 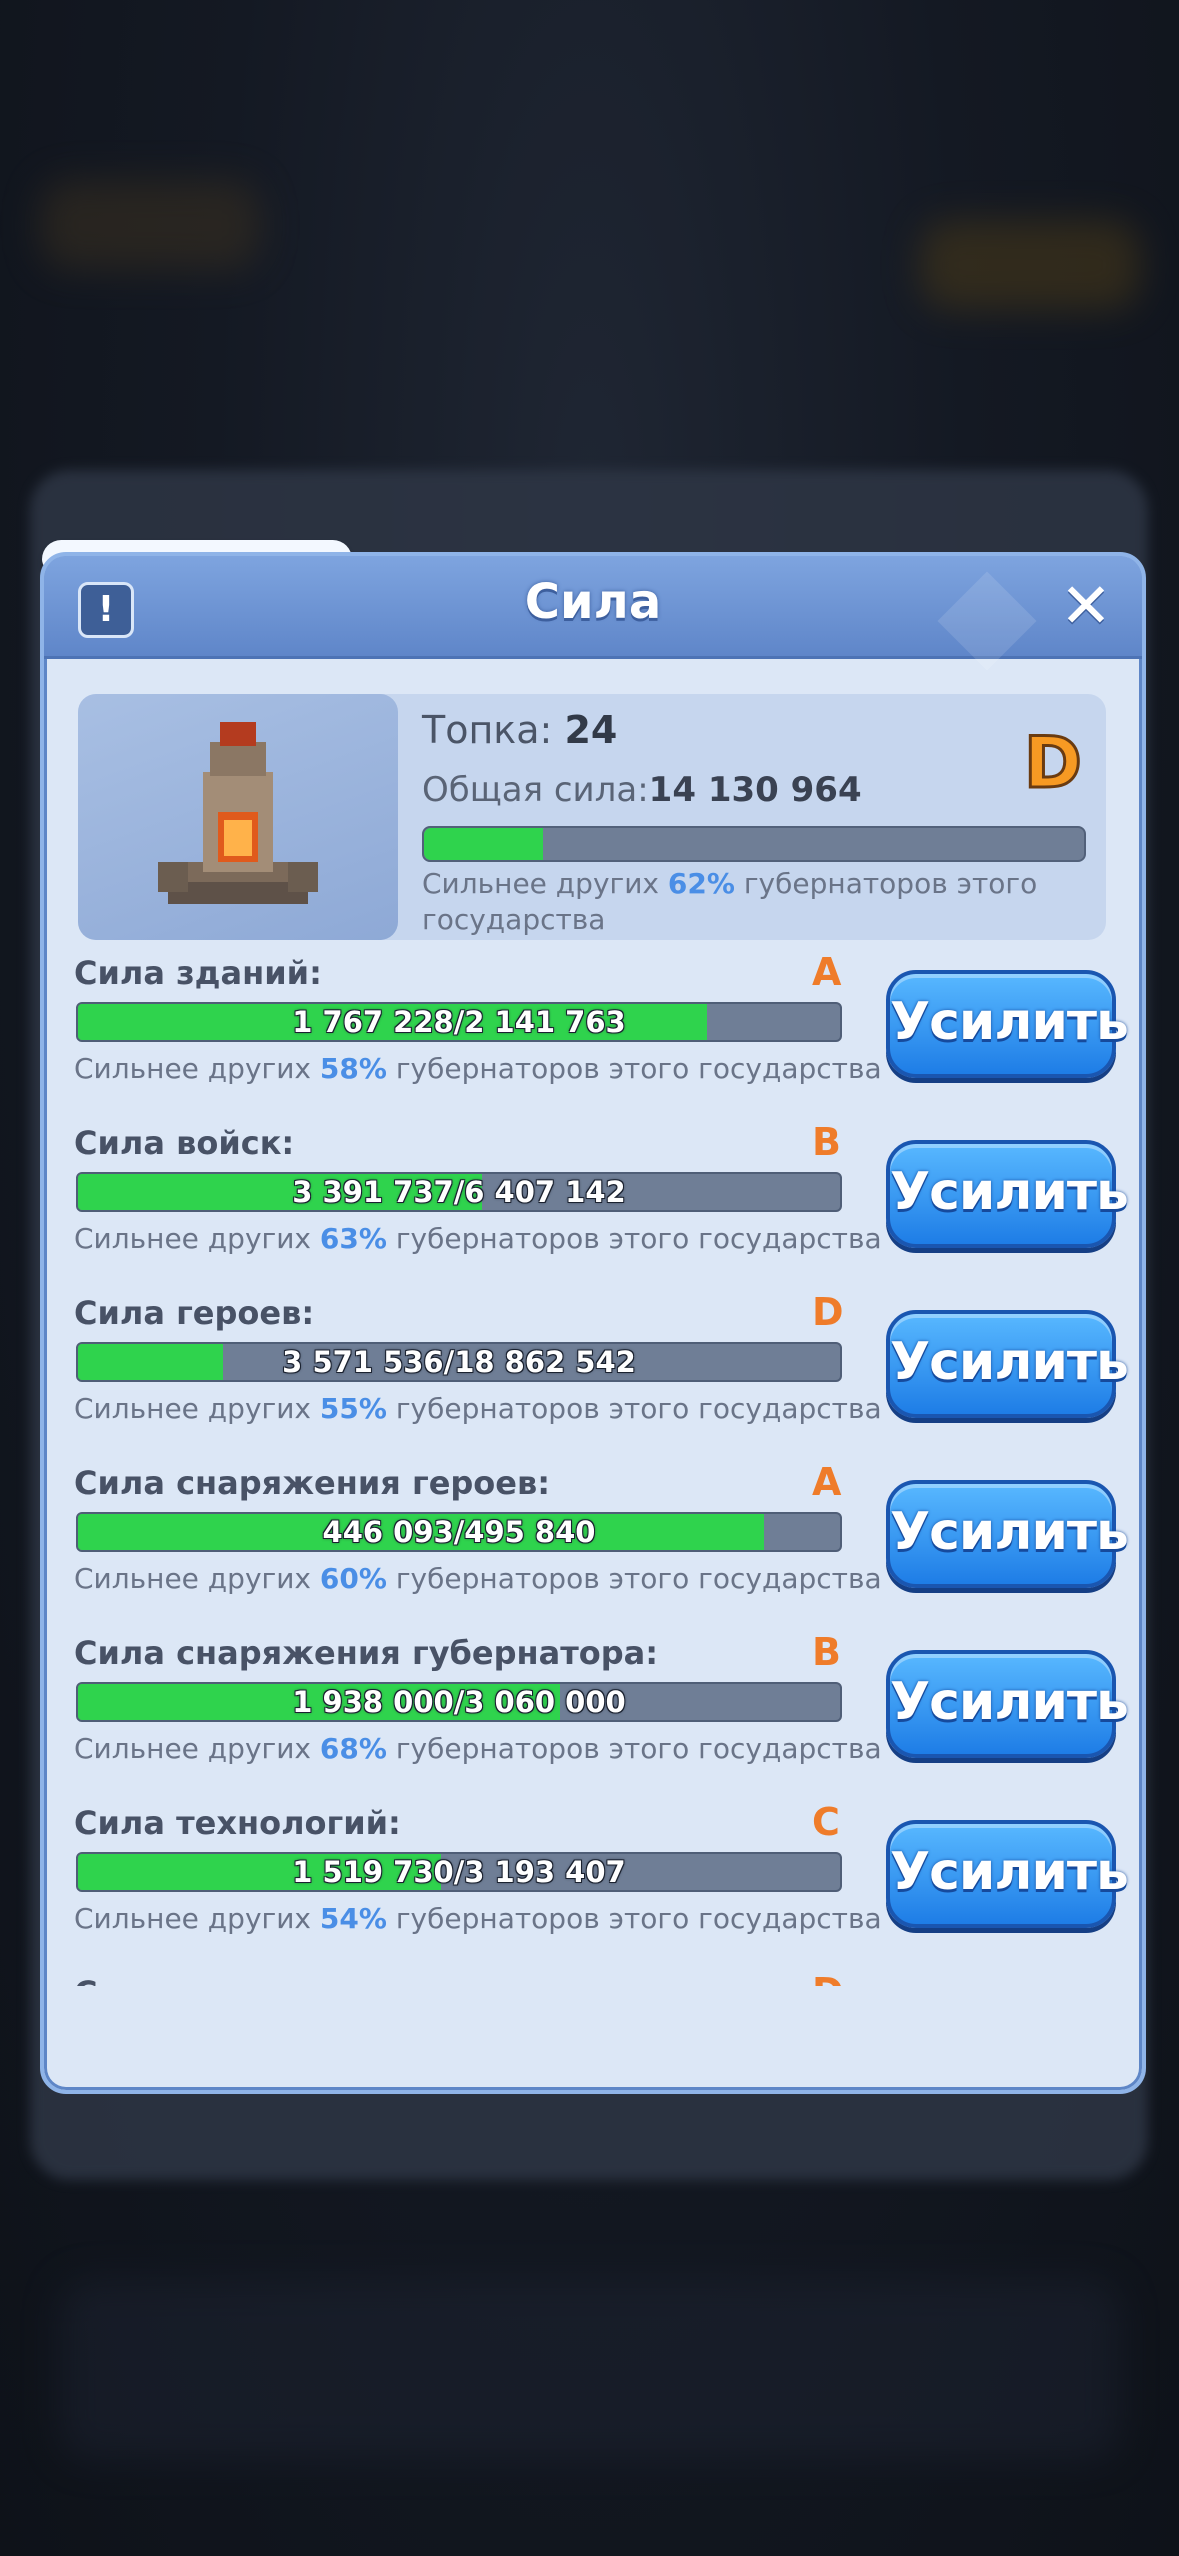 I want to click on power-row-value: 3 571 536/18 862 542, so click(x=459, y=1362).